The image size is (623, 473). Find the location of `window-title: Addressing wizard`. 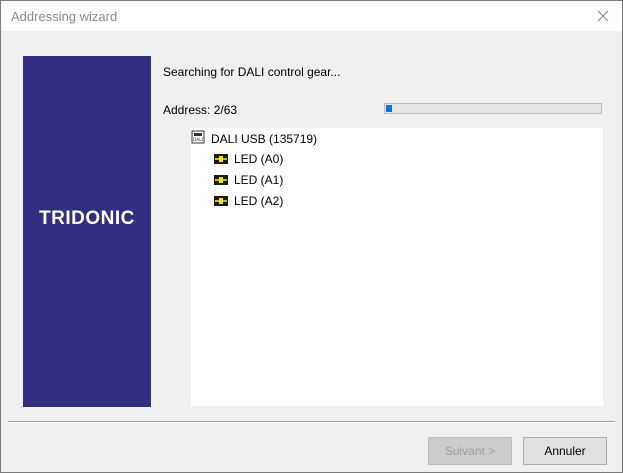

window-title: Addressing wizard is located at coordinates (64, 16).